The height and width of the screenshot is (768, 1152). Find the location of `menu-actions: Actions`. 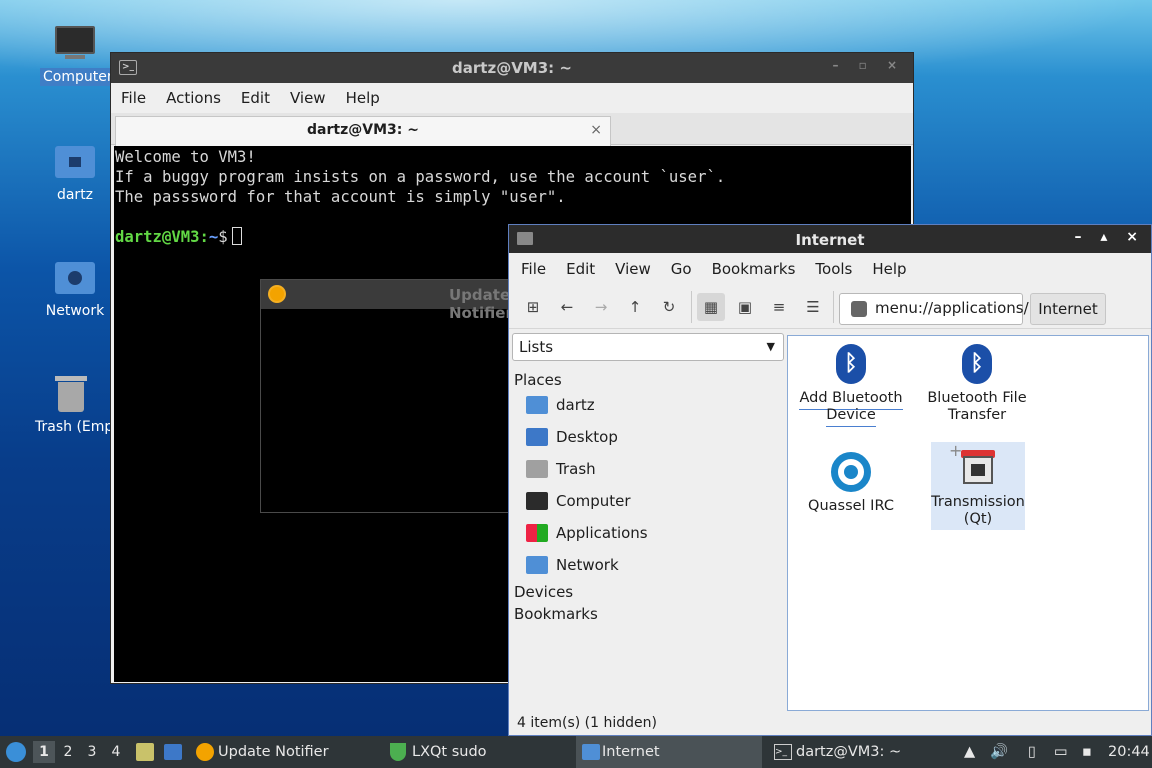

menu-actions: Actions is located at coordinates (193, 98).